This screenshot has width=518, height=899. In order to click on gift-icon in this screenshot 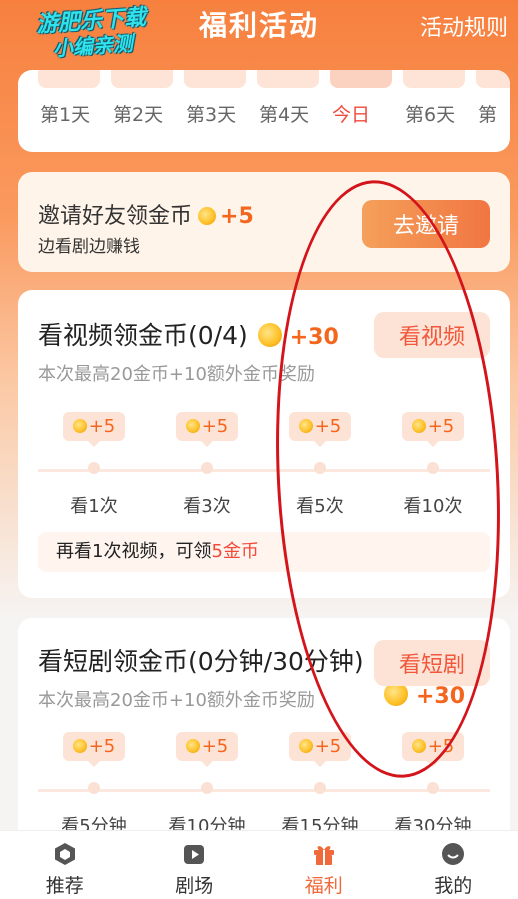, I will do `click(324, 854)`.